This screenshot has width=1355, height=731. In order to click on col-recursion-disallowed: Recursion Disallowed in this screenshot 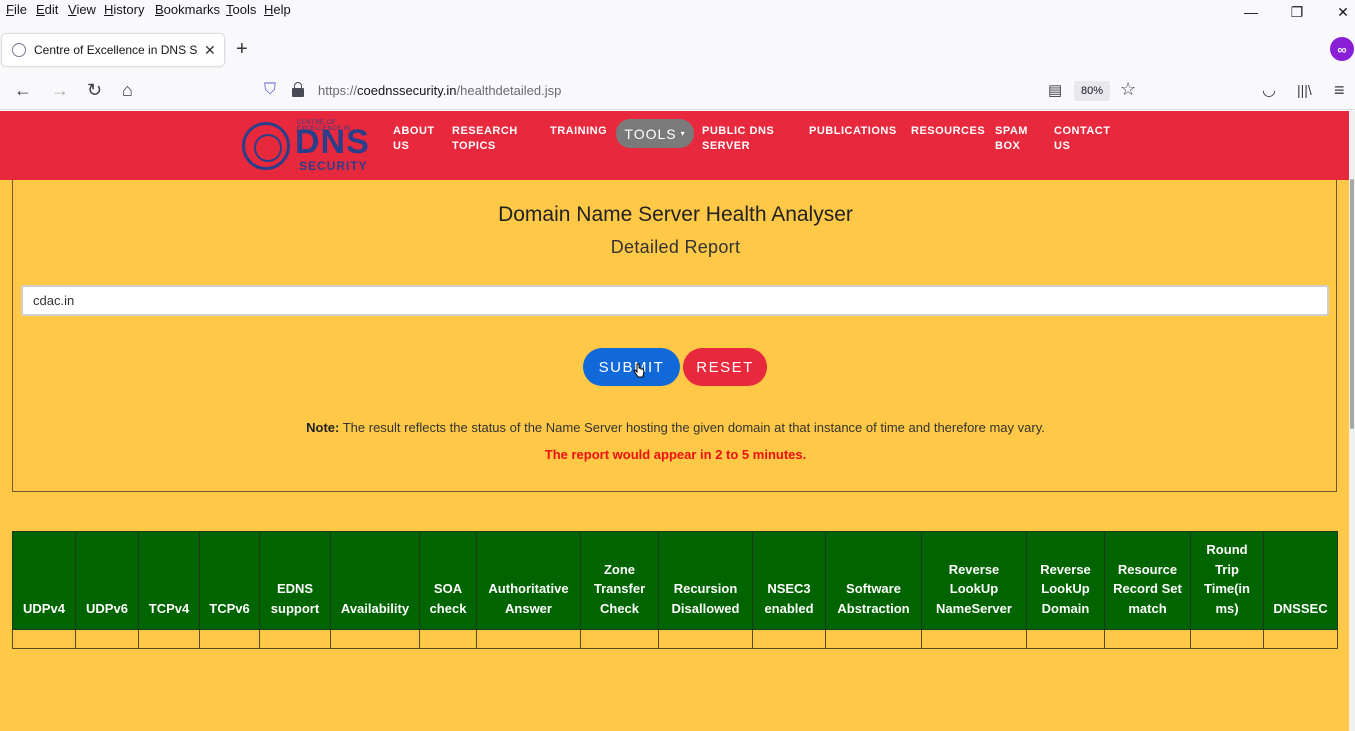, I will do `click(705, 580)`.